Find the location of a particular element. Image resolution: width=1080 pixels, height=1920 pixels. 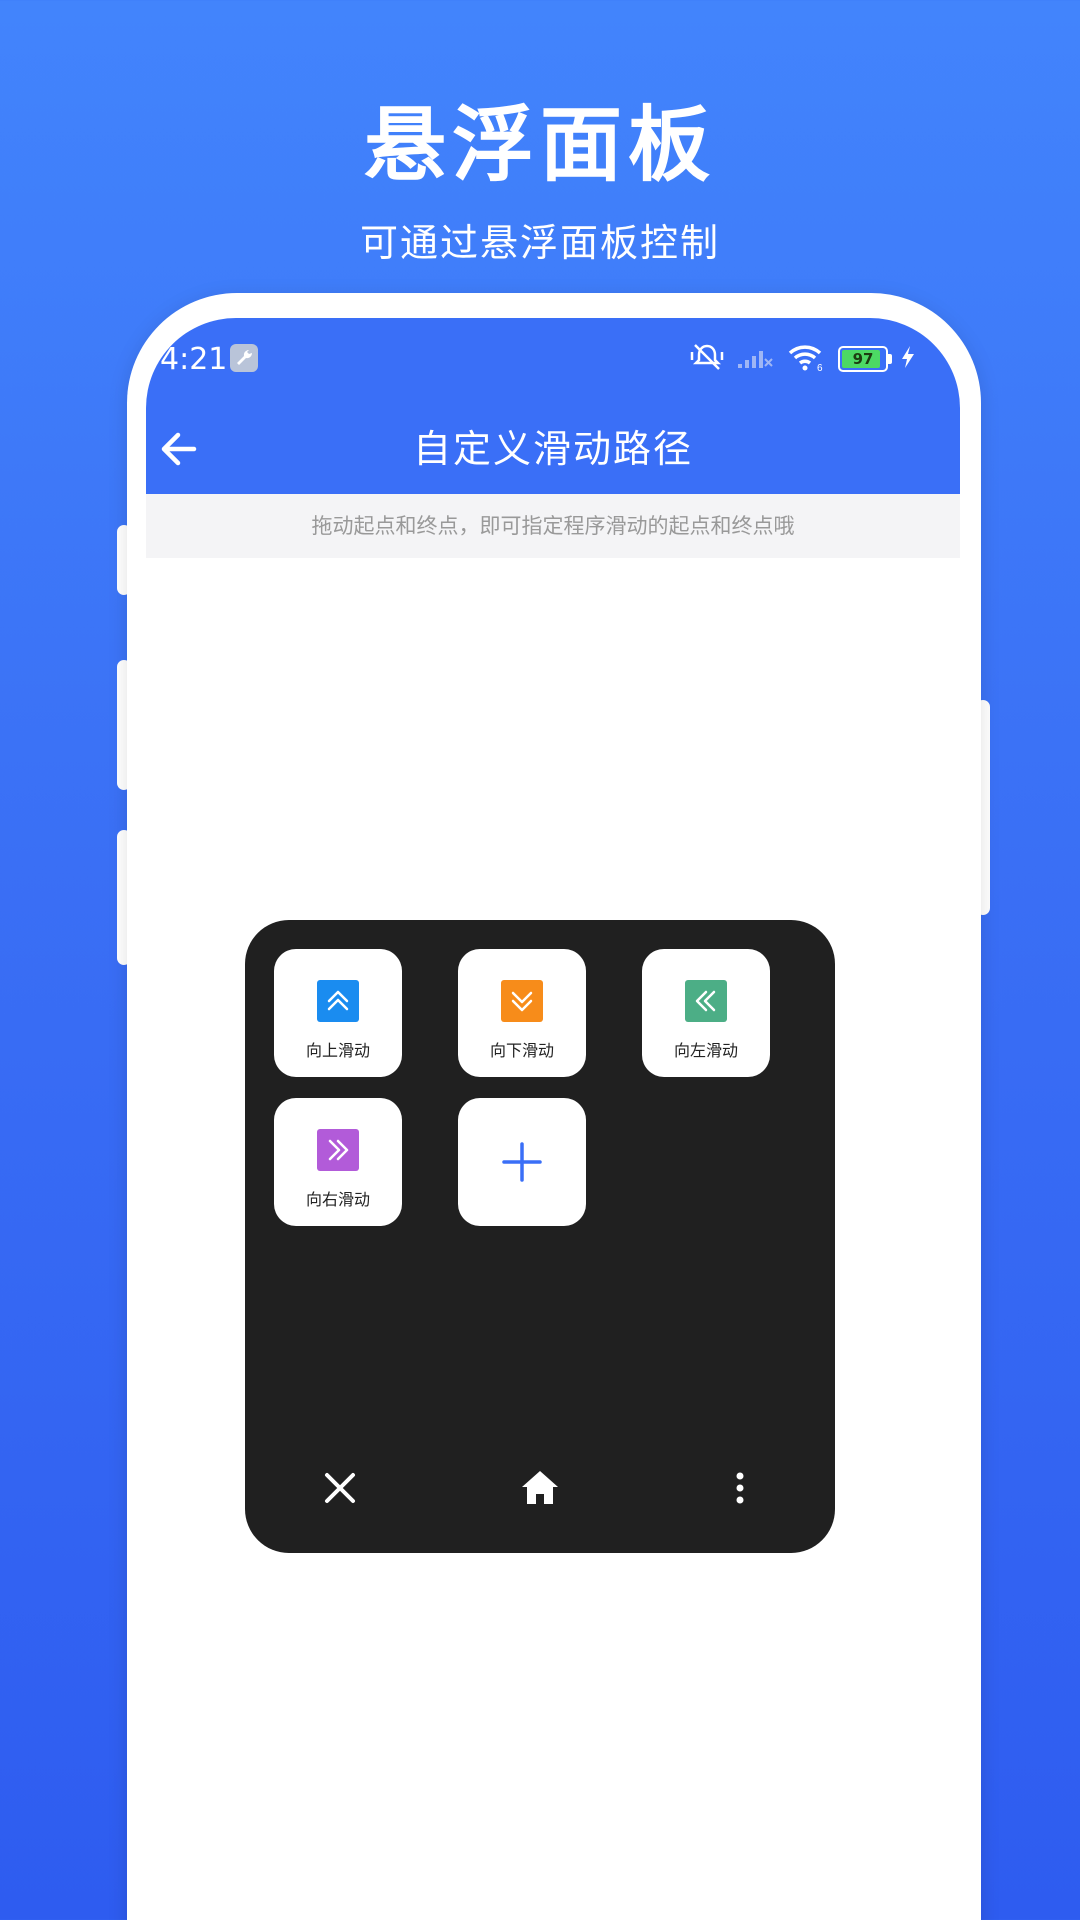

swipe-left-tile: 向左滑动 is located at coordinates (706, 1013).